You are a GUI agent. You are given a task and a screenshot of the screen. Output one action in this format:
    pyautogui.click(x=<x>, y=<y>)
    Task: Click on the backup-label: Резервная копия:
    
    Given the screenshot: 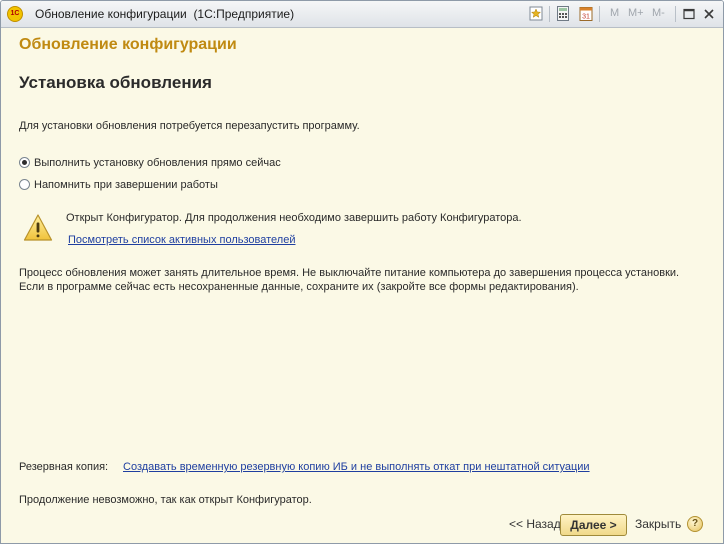 What is the action you would take?
    pyautogui.click(x=64, y=467)
    